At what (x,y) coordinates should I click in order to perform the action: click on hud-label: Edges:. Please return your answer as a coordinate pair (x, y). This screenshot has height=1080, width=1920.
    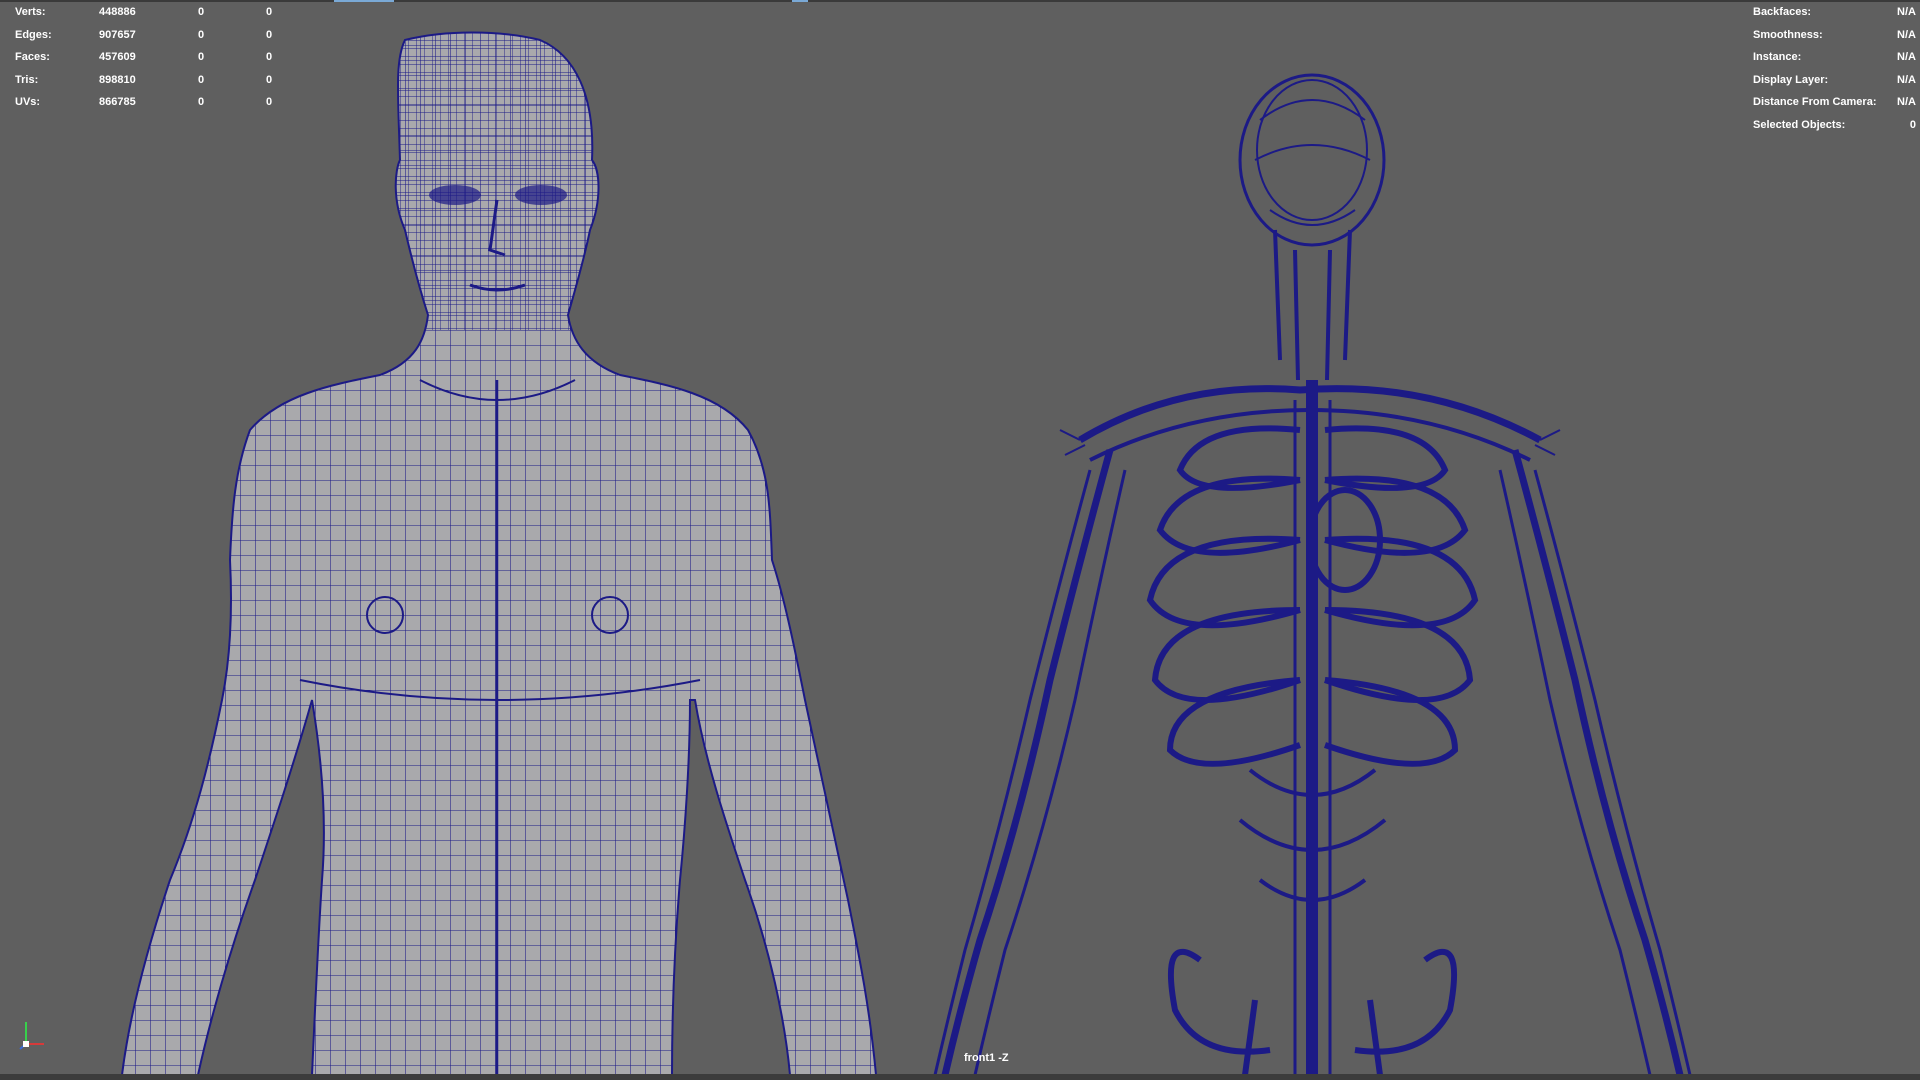
    Looking at the image, I should click on (33, 34).